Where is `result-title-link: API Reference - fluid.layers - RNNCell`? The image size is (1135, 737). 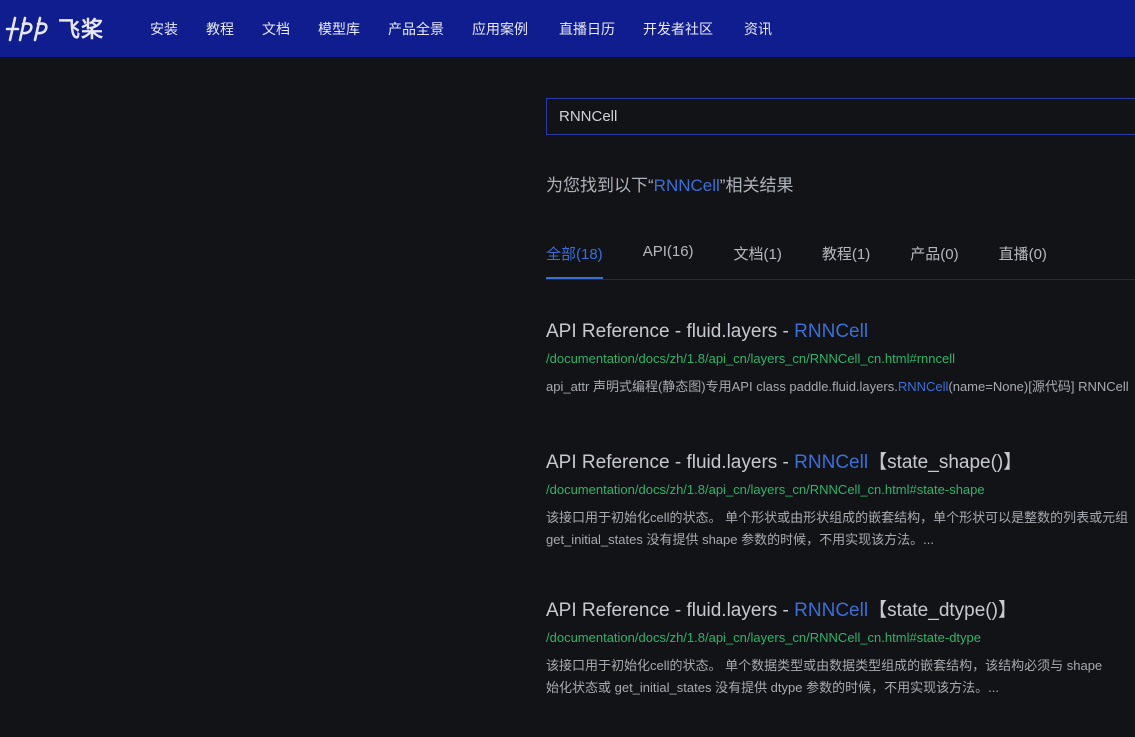 result-title-link: API Reference - fluid.layers - RNNCell is located at coordinates (840, 332).